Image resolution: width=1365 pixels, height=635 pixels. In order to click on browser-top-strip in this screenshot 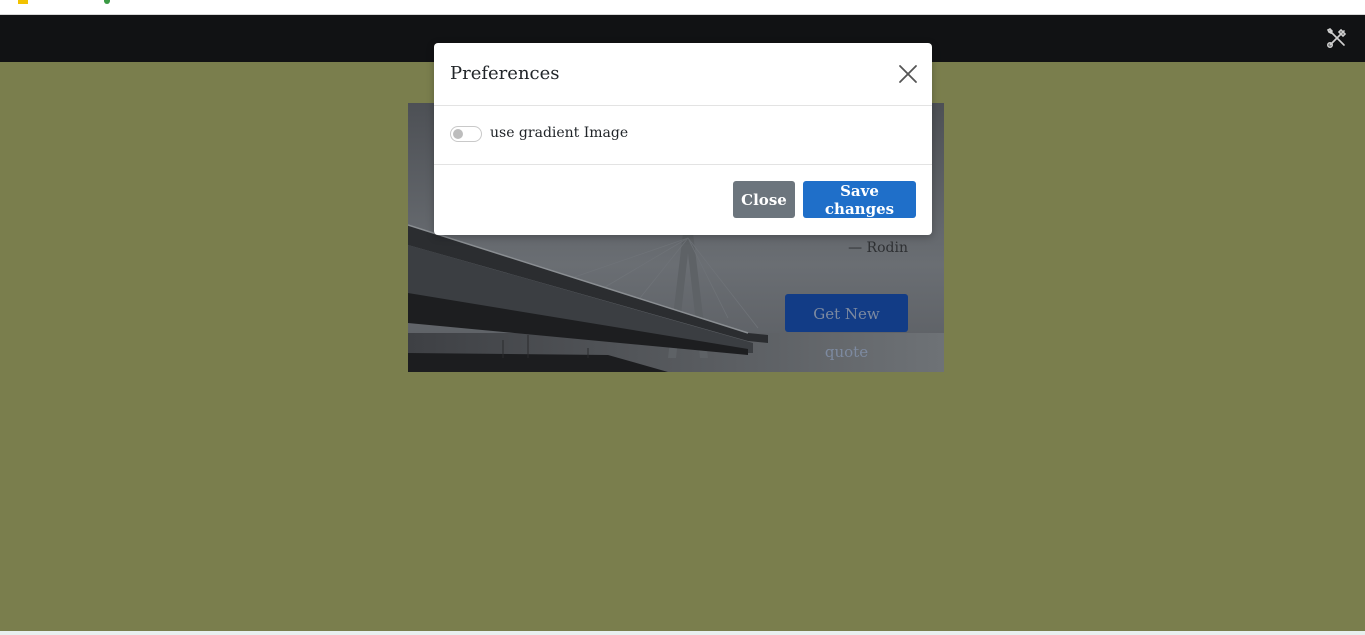, I will do `click(682, 7)`.